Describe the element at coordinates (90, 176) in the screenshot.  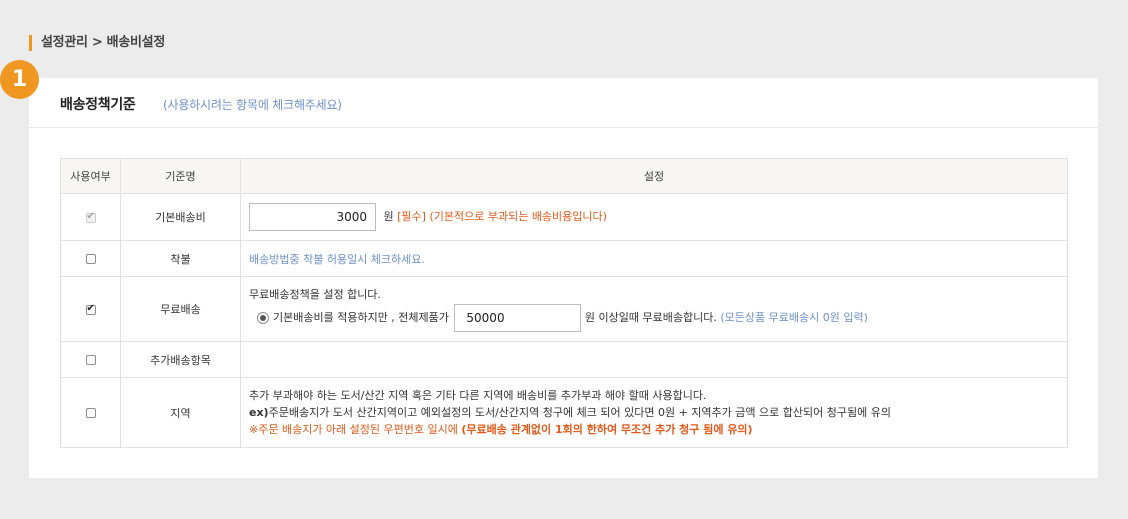
I see `header-use: 사용여부` at that location.